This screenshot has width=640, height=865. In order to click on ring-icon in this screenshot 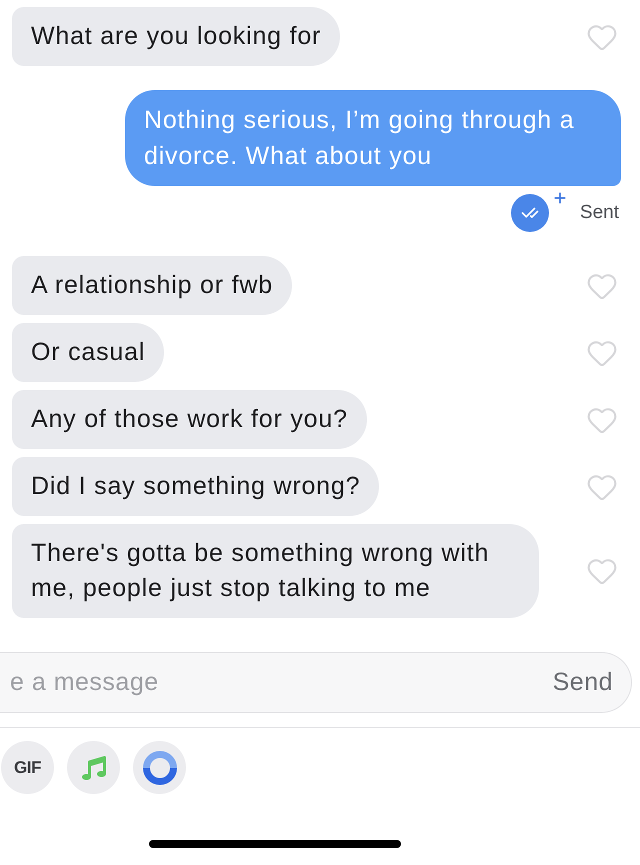, I will do `click(159, 767)`.